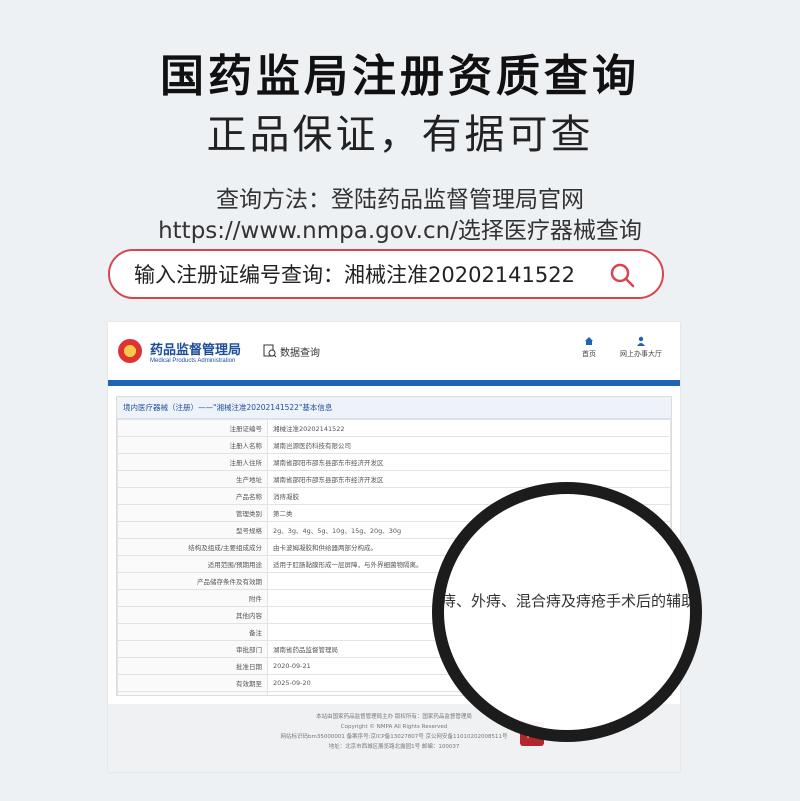  What do you see at coordinates (192, 598) in the screenshot?
I see `row-key: 附件` at bounding box center [192, 598].